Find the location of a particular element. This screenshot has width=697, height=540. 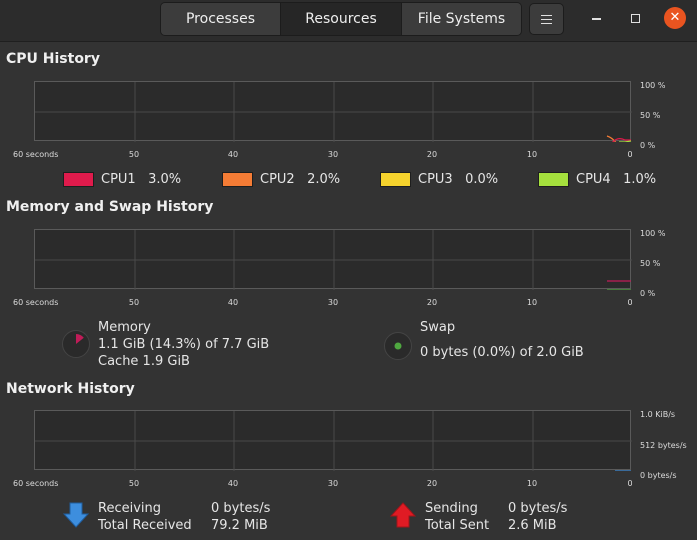

memory-pie-chart is located at coordinates (76, 344).